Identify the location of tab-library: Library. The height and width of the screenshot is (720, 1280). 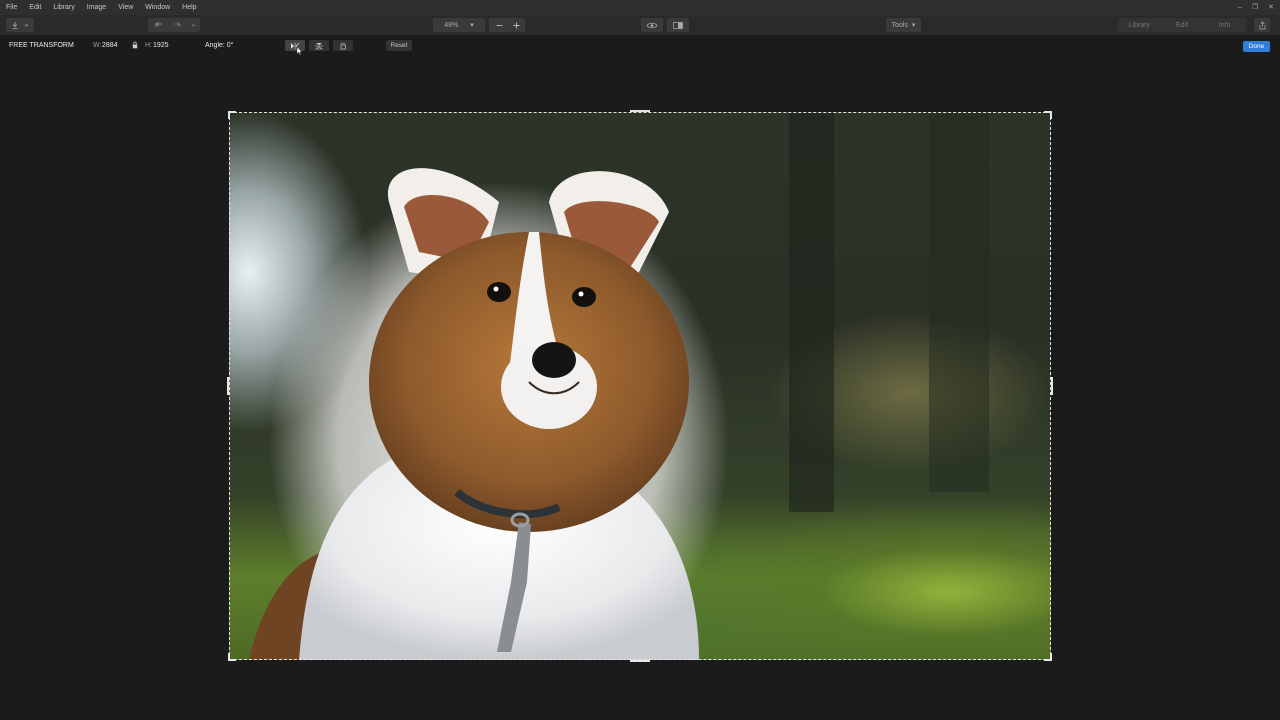
(1139, 25).